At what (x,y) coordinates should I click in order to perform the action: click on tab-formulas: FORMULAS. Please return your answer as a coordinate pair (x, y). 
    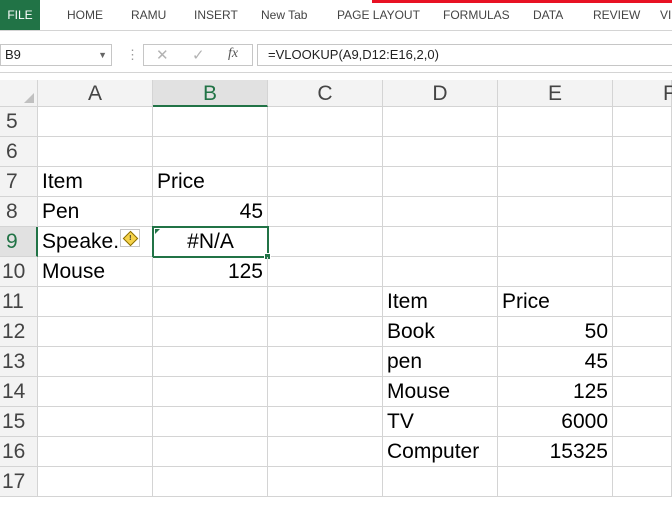
    Looking at the image, I should click on (476, 15).